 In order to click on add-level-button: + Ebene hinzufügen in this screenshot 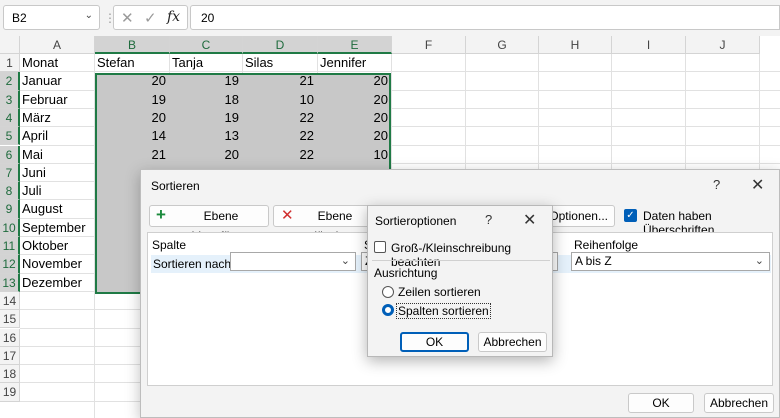, I will do `click(209, 224)`.